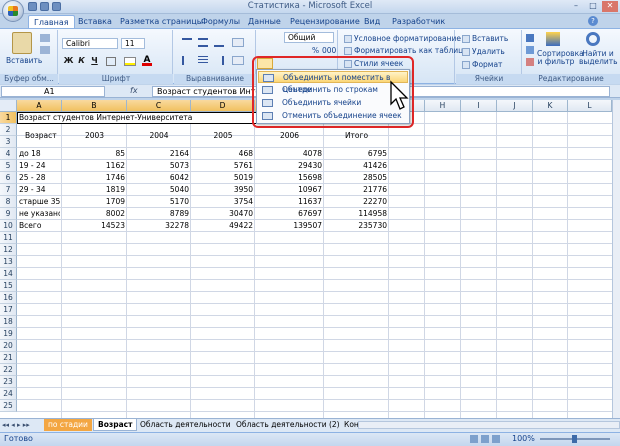 The image size is (620, 446). What do you see at coordinates (8, 346) in the screenshot?
I see `row-header-20: 20` at bounding box center [8, 346].